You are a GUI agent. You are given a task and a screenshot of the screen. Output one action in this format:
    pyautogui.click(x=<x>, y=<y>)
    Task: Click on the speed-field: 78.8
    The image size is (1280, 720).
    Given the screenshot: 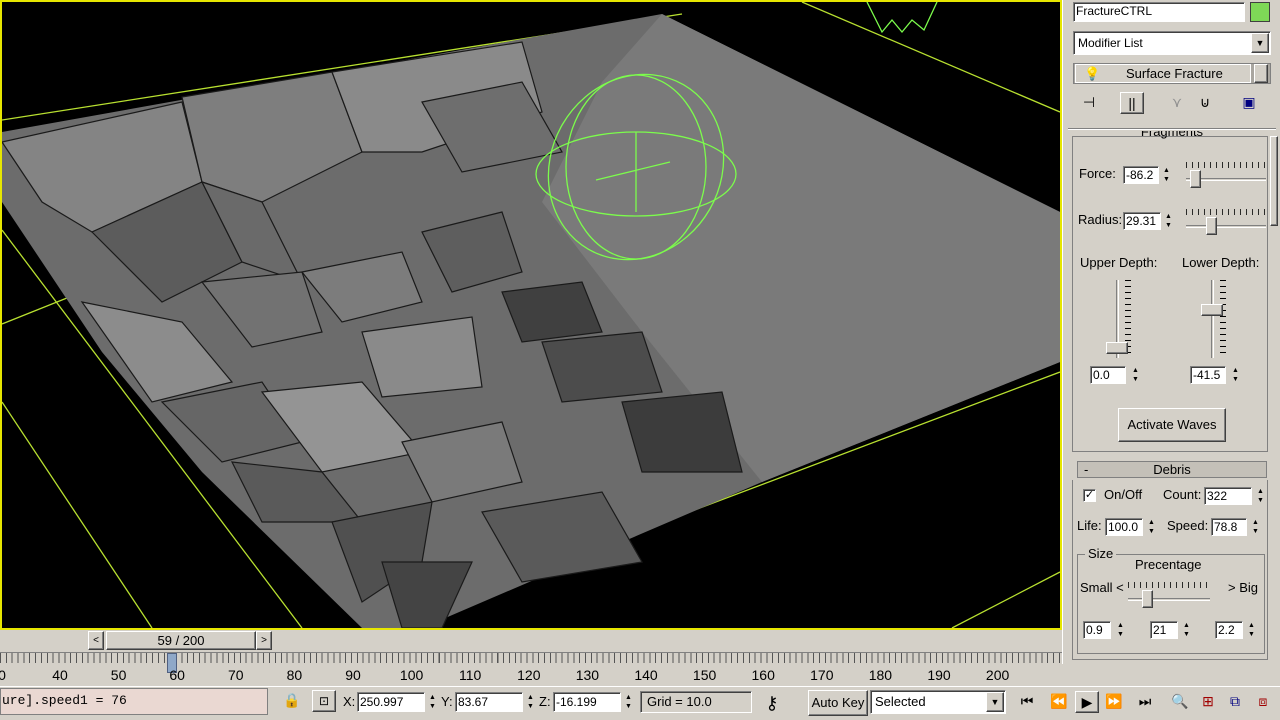 What is the action you would take?
    pyautogui.click(x=1229, y=527)
    